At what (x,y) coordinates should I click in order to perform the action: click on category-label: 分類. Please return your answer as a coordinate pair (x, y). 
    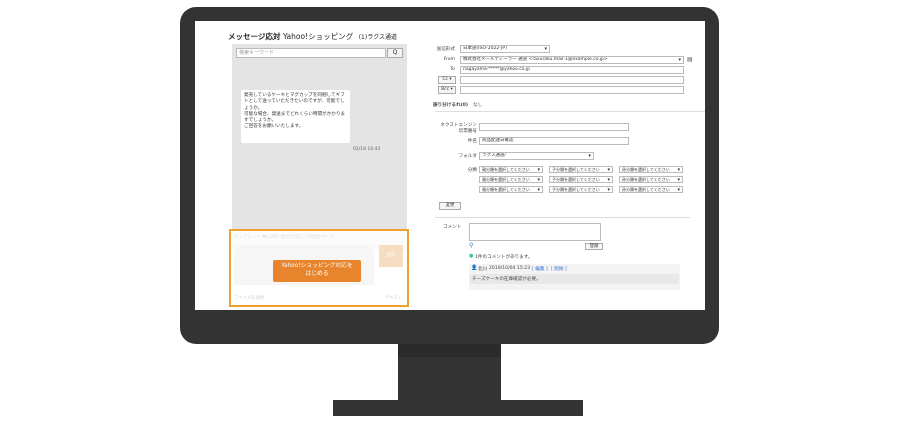
    Looking at the image, I should click on (472, 170).